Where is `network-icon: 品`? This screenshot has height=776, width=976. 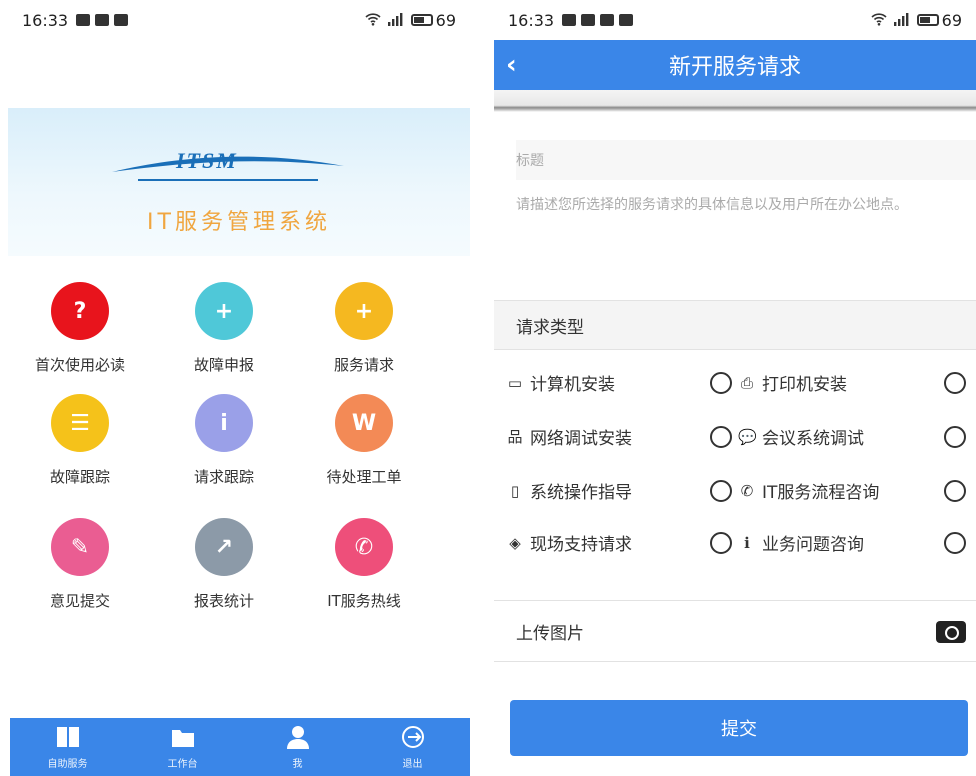
network-icon: 品 is located at coordinates (515, 437).